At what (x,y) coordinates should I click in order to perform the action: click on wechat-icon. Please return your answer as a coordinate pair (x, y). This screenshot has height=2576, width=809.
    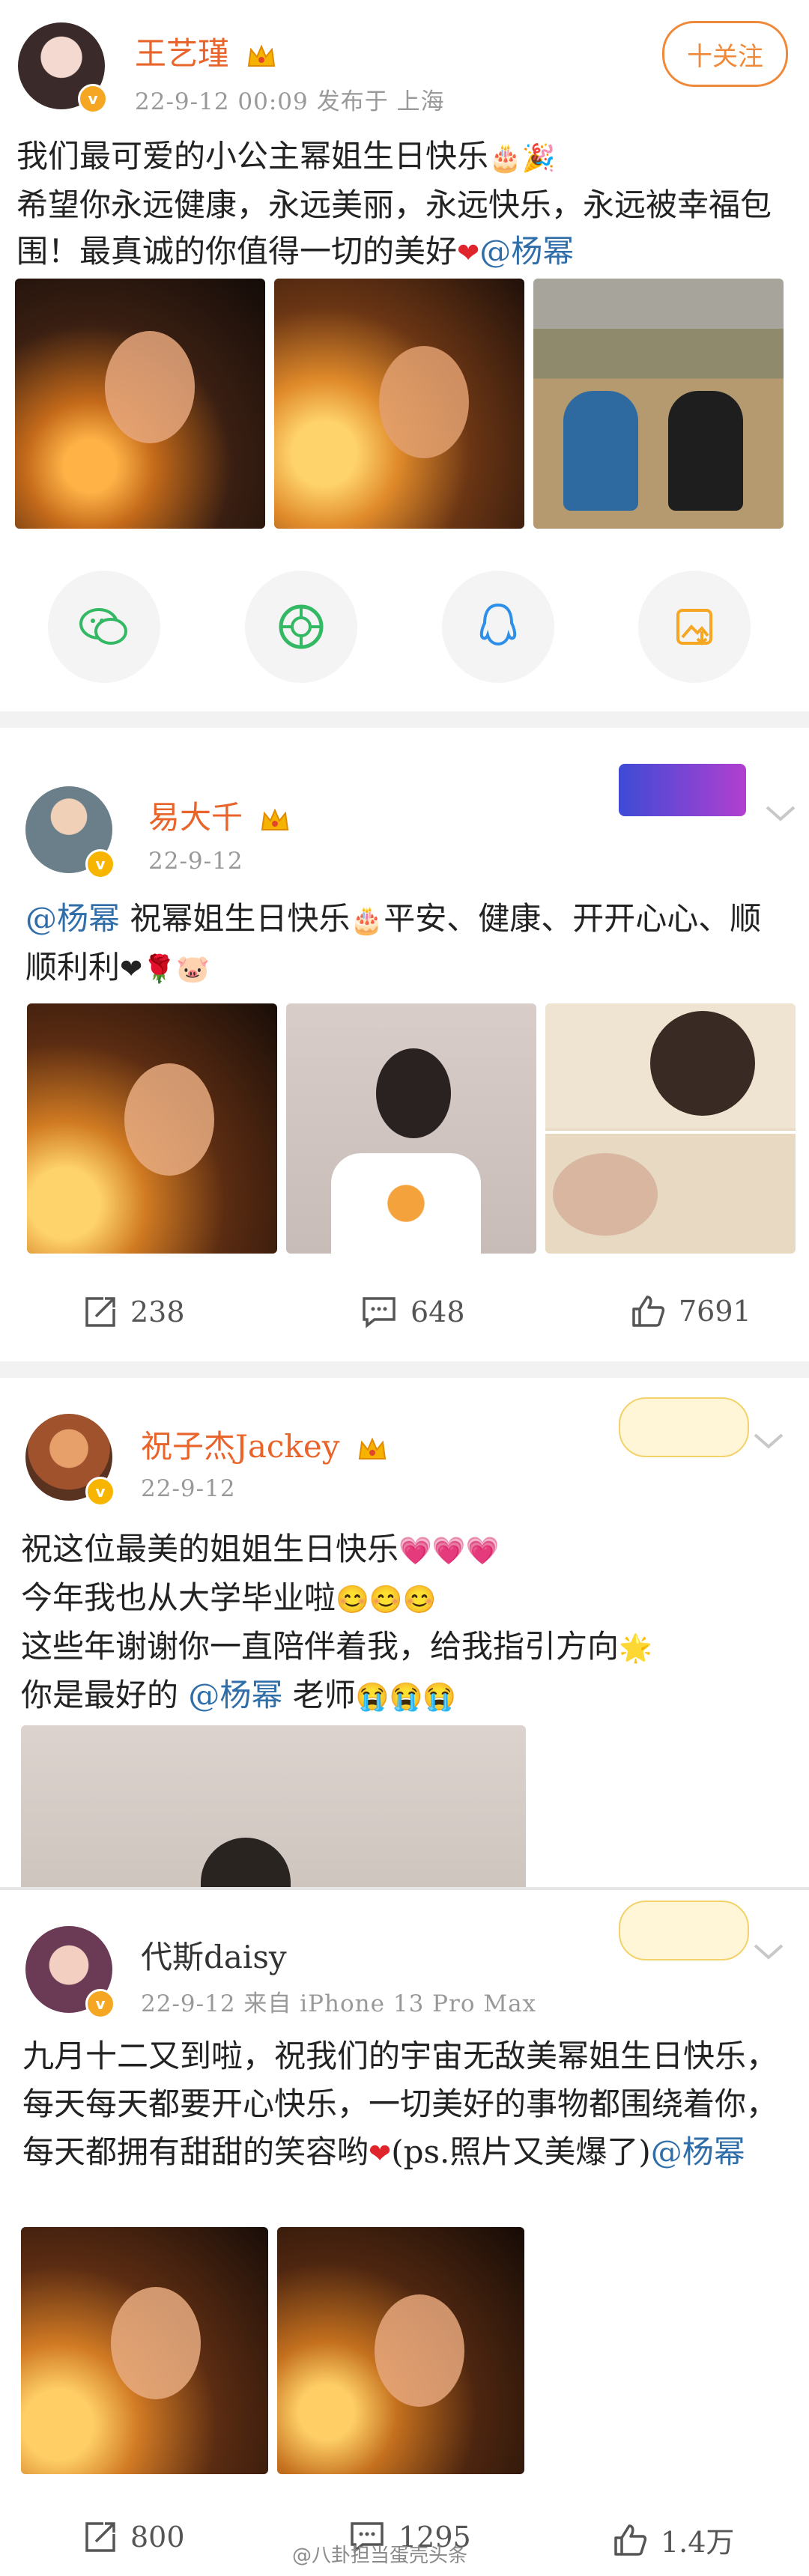
    Looking at the image, I should click on (103, 626).